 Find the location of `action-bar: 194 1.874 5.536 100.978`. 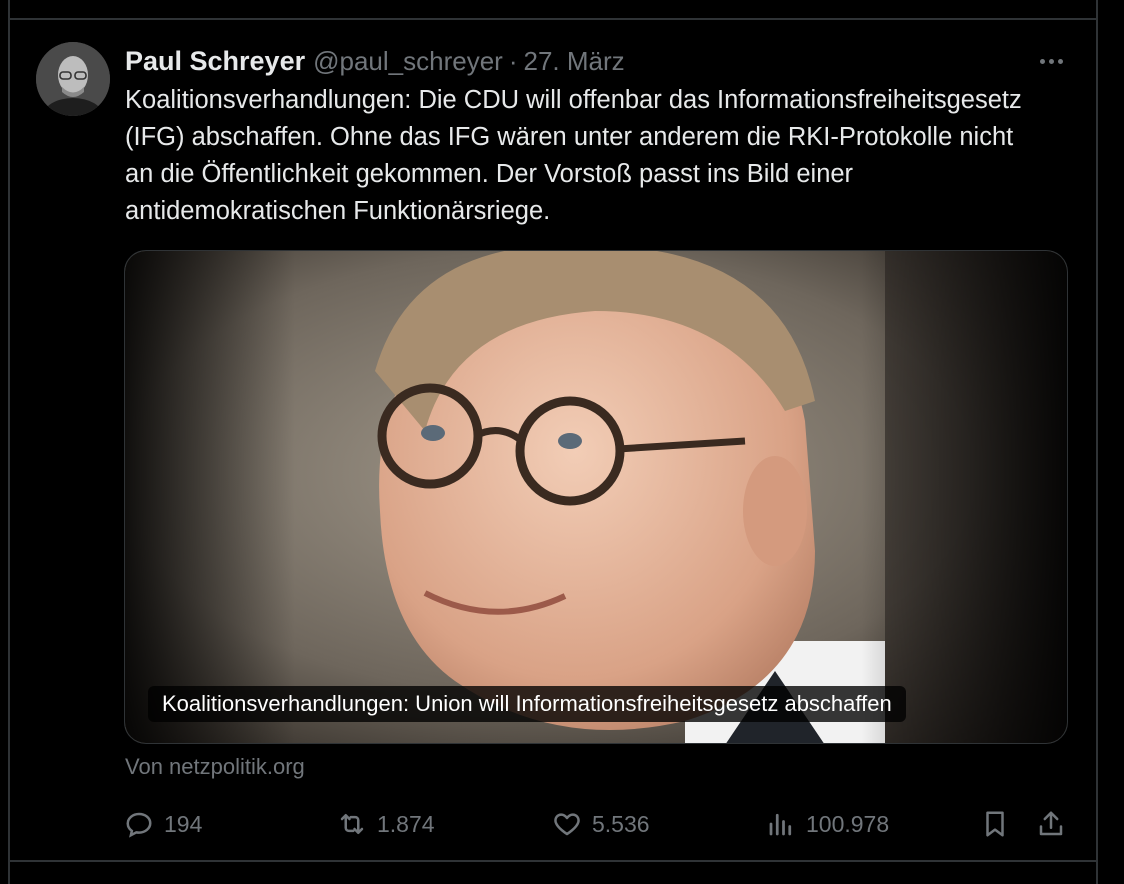

action-bar: 194 1.874 5.536 100.978 is located at coordinates (562, 824).